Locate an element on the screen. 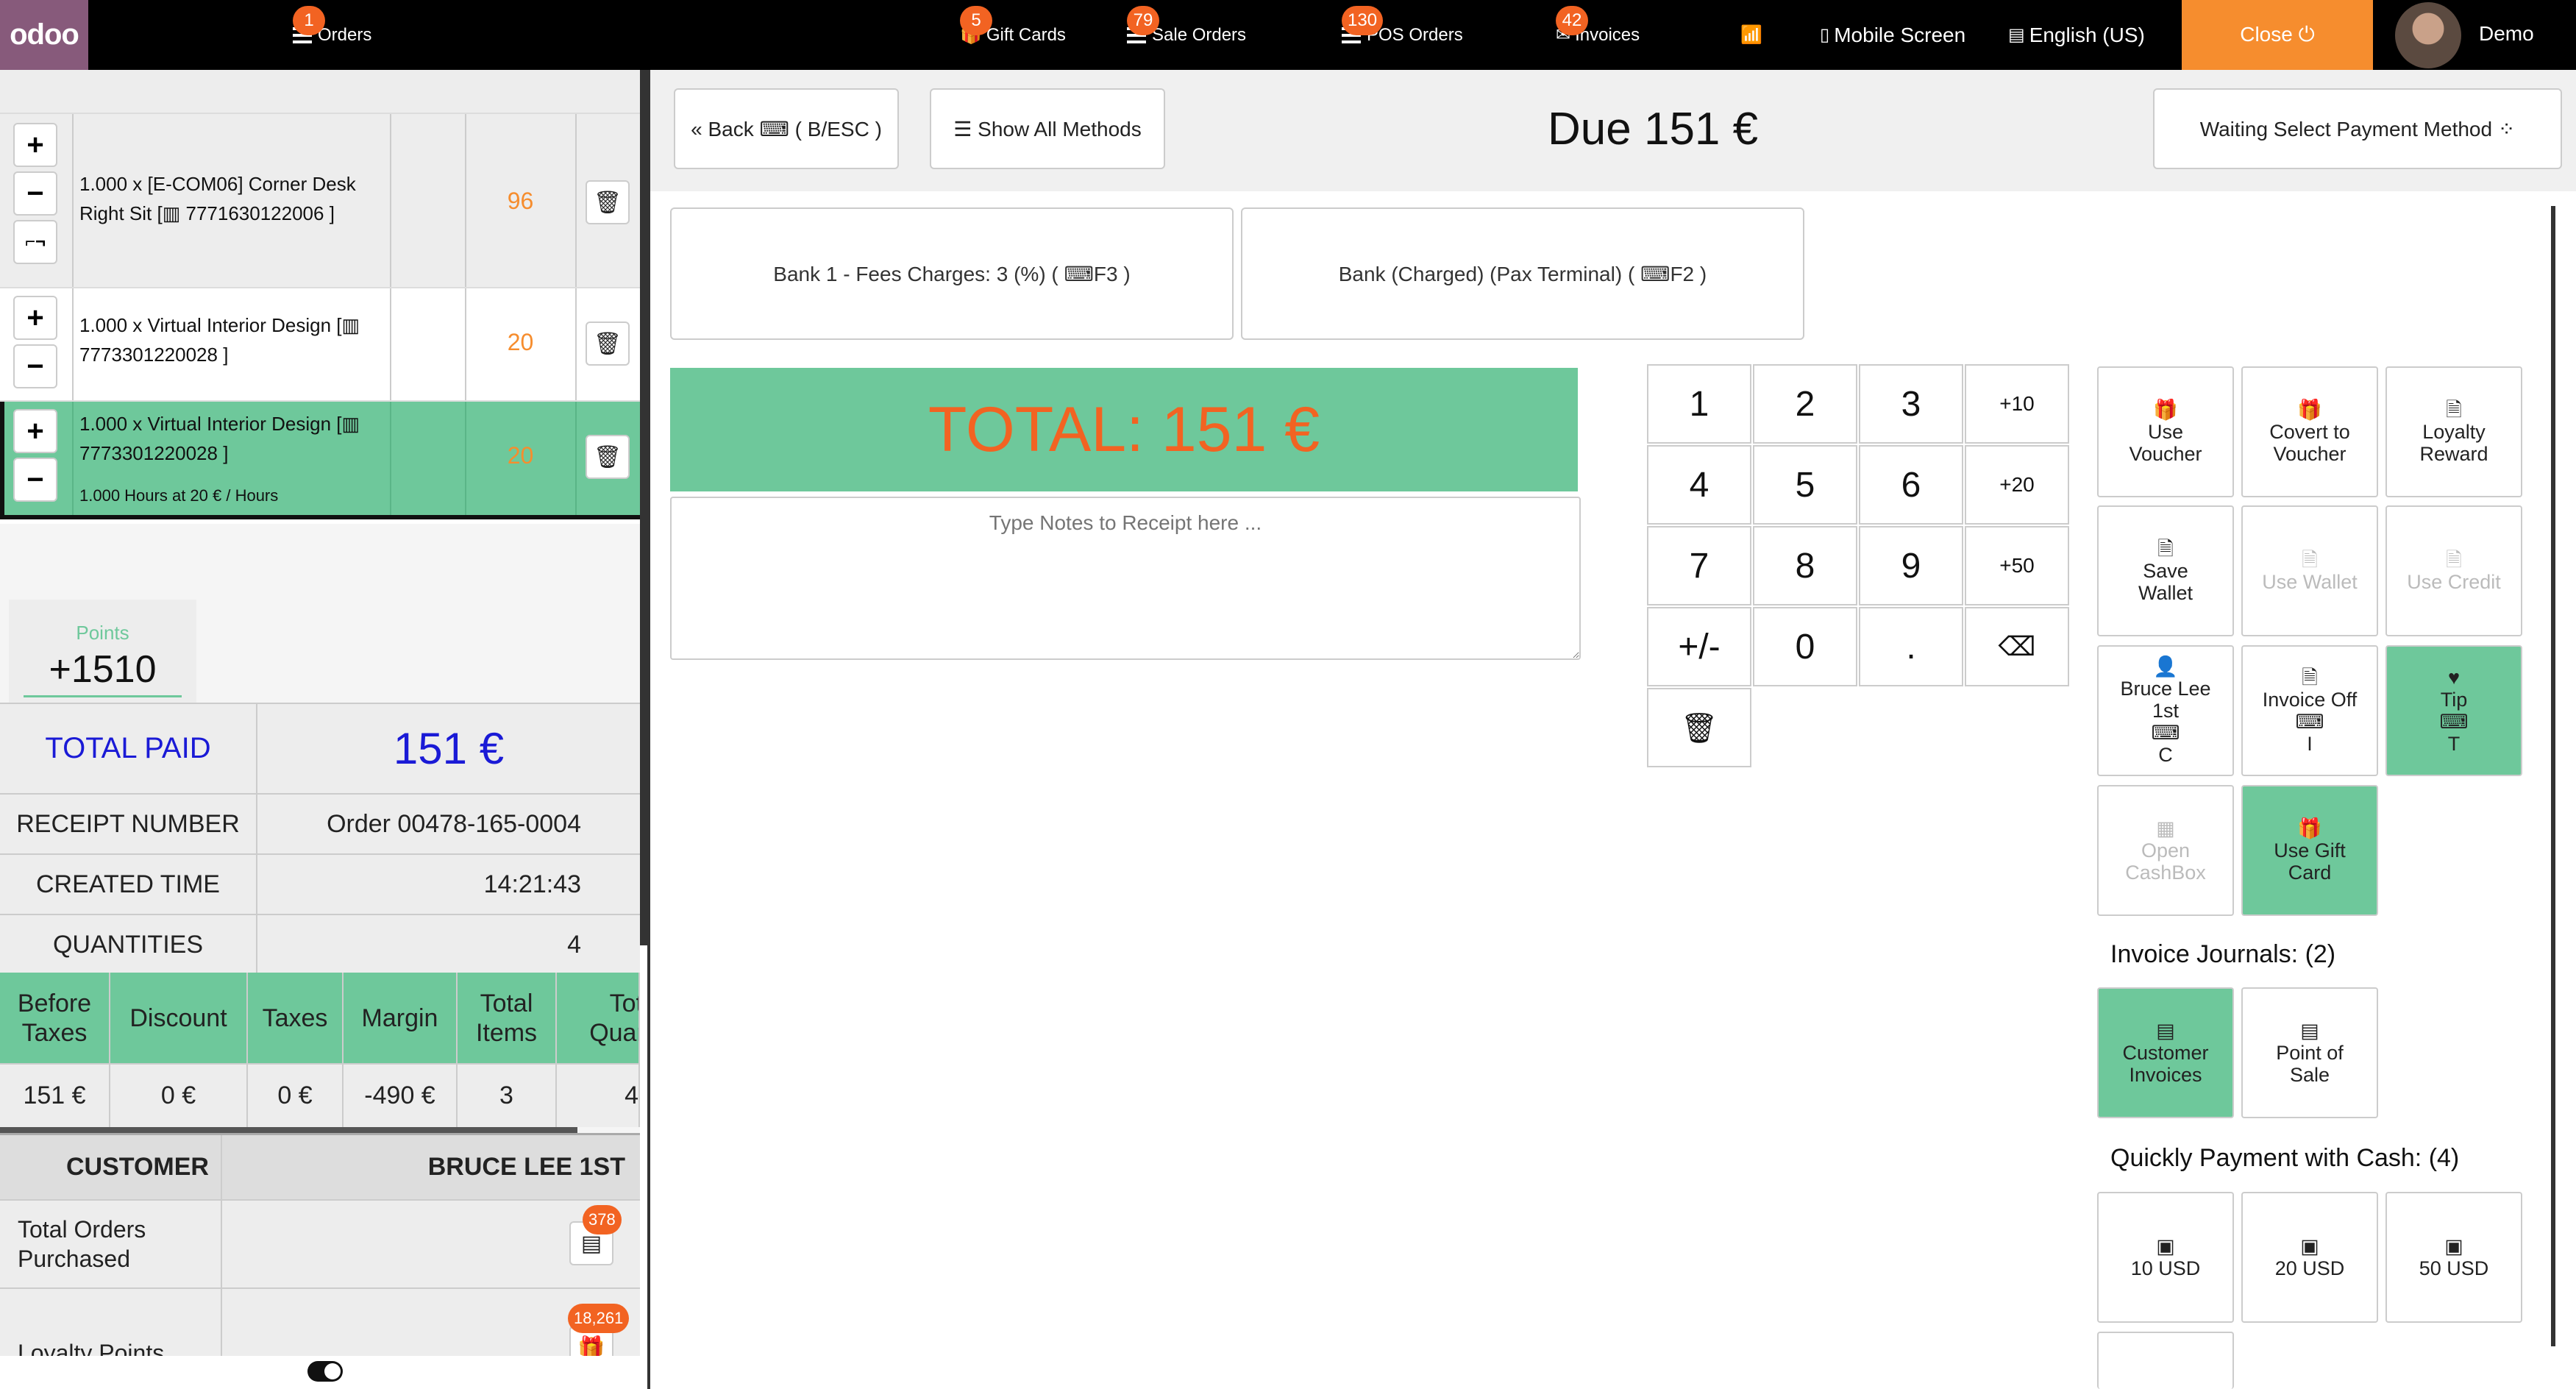 The height and width of the screenshot is (1389, 2576). product-image: ⌐¬ is located at coordinates (35, 242).